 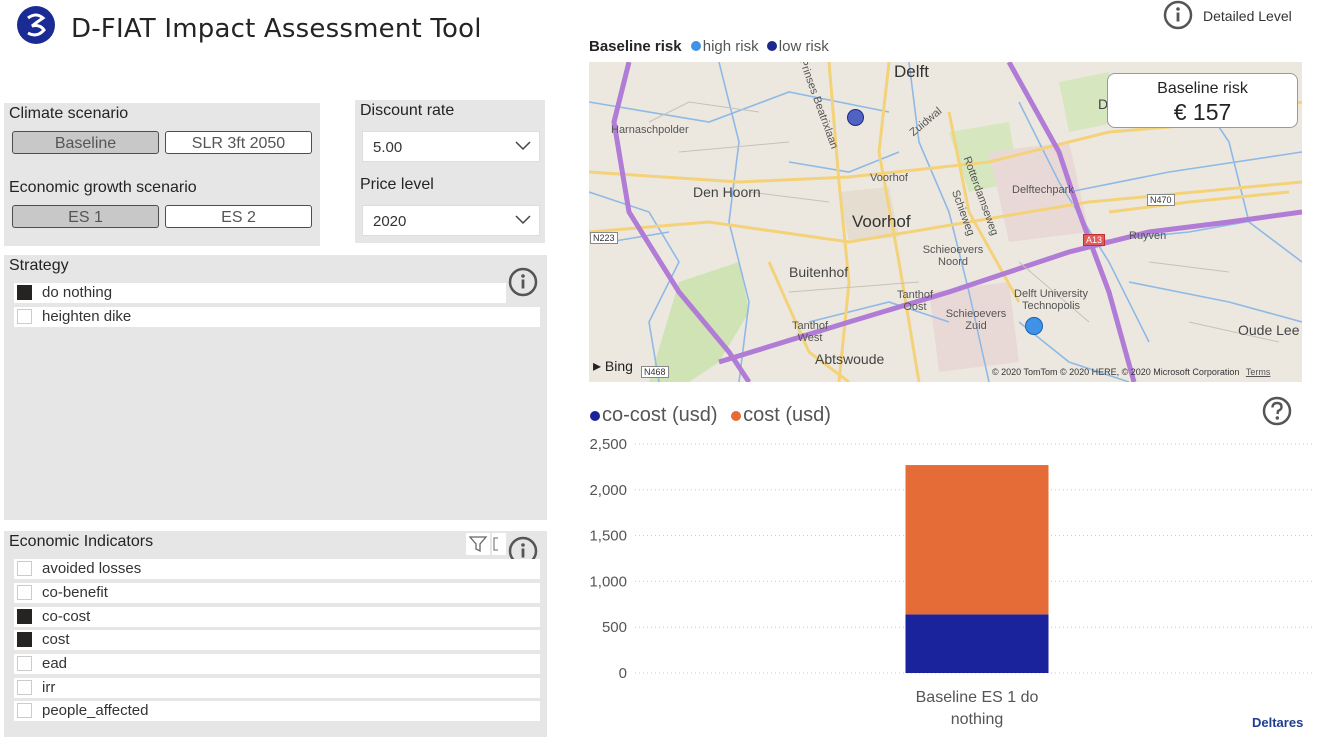 I want to click on x-category-label: Baseline ES 1 do, so click(x=977, y=697).